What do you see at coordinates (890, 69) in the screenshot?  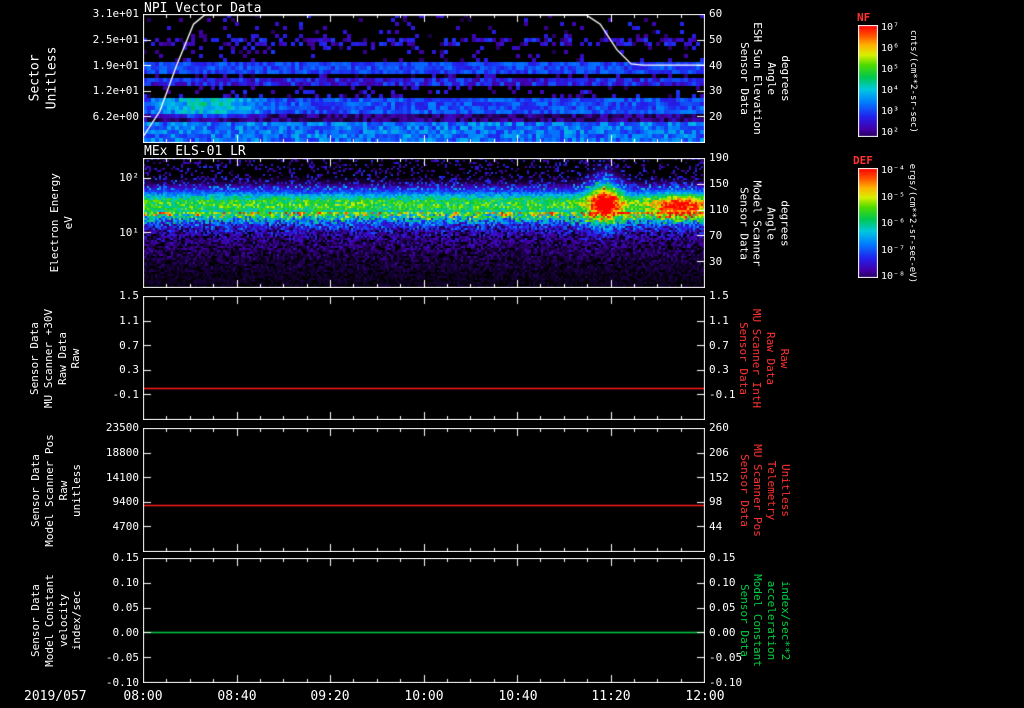 I see `tick-label: 10⁵` at bounding box center [890, 69].